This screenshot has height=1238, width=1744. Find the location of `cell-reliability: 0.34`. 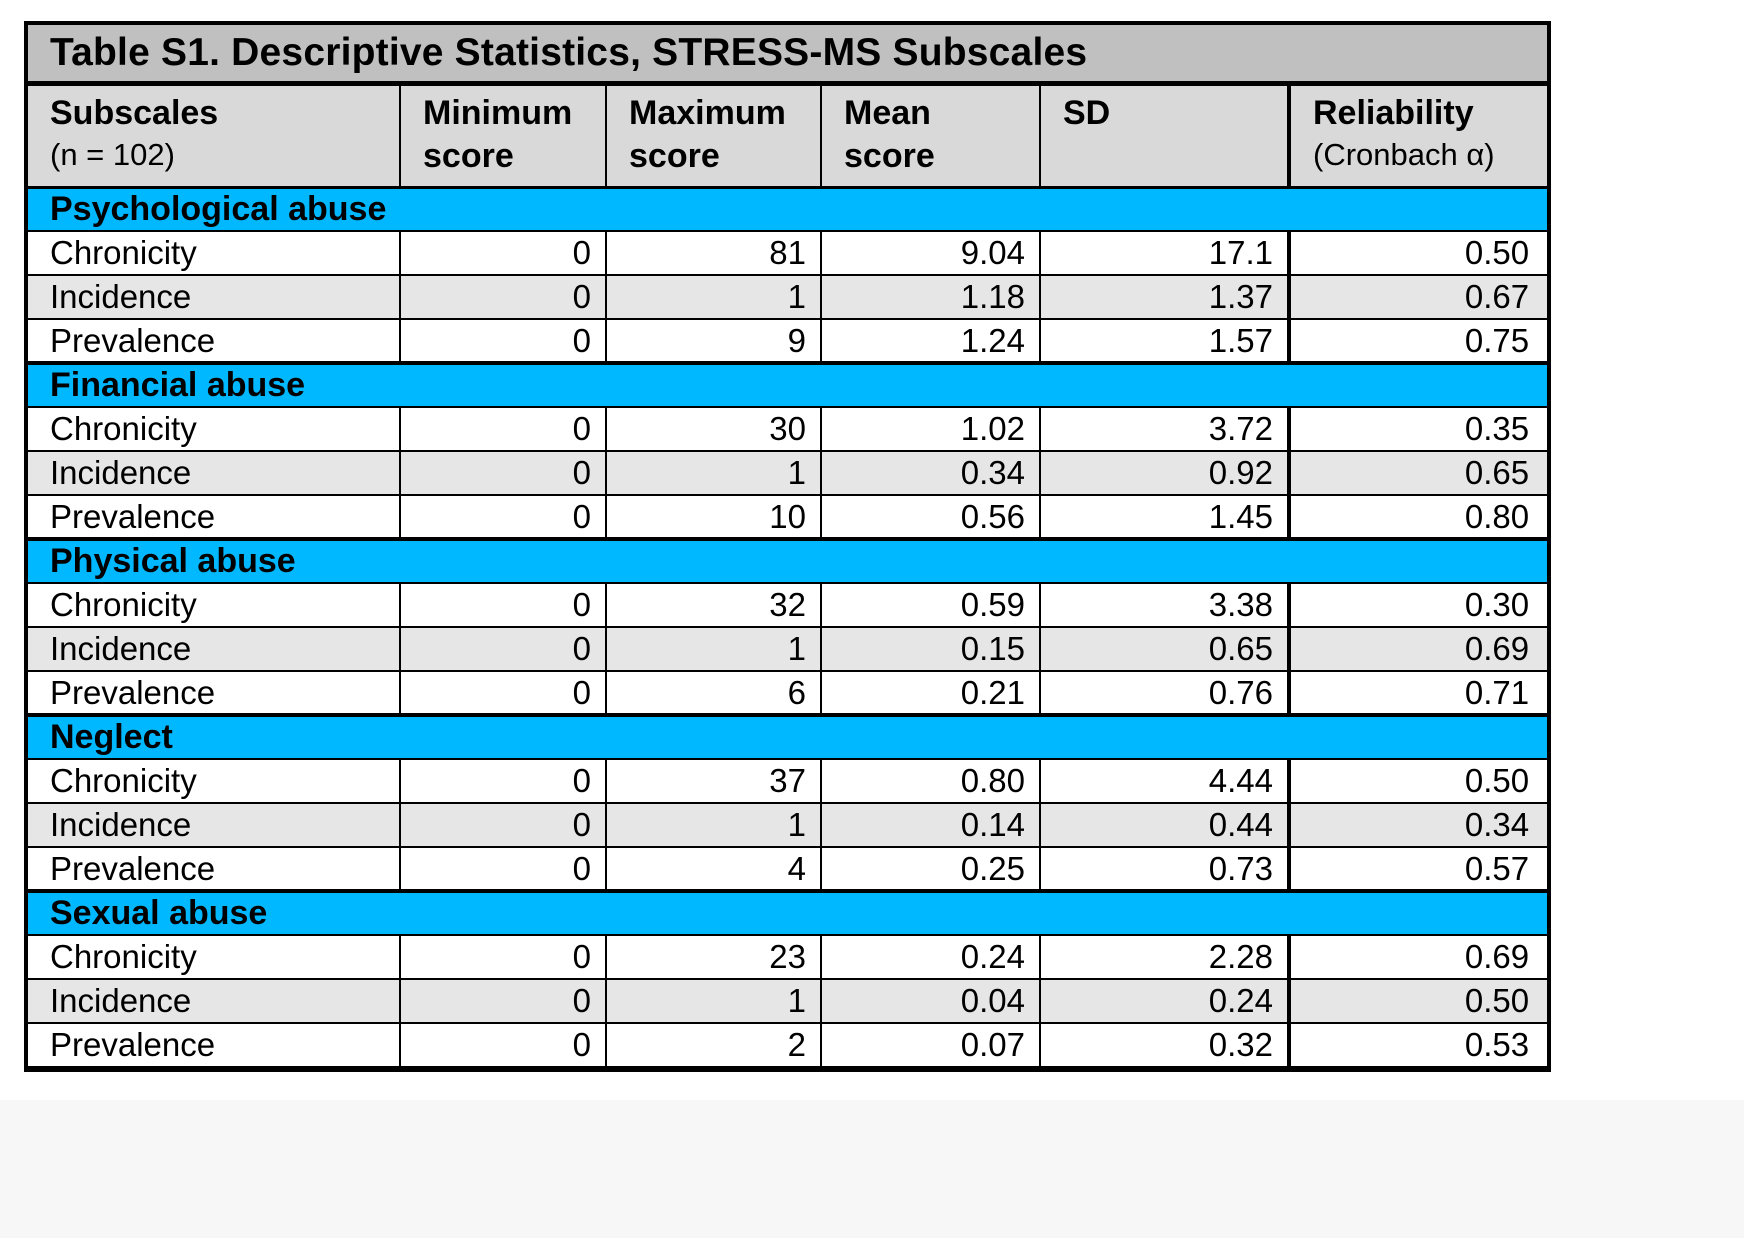

cell-reliability: 0.34 is located at coordinates (1417, 825).